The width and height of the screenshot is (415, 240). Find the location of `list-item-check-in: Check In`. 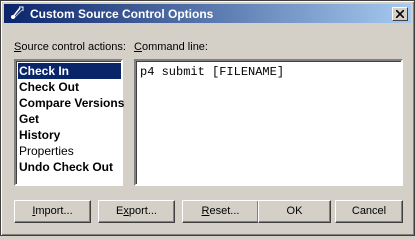

list-item-check-in: Check In is located at coordinates (69, 71).